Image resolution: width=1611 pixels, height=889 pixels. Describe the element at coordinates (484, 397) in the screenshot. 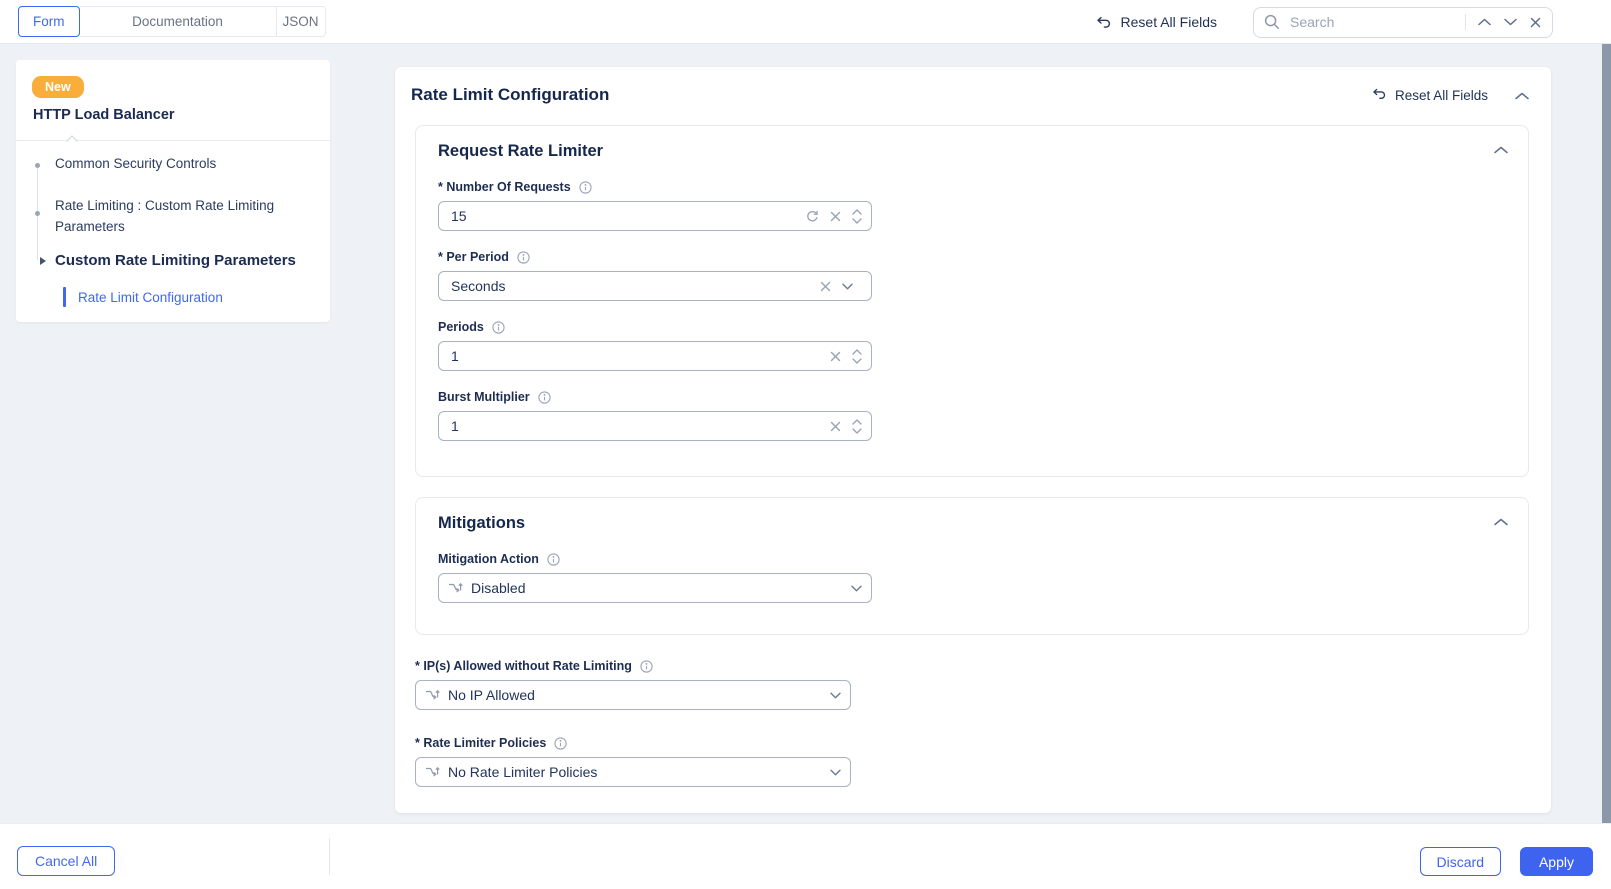

I see `field-label: Burst Multiplier` at that location.